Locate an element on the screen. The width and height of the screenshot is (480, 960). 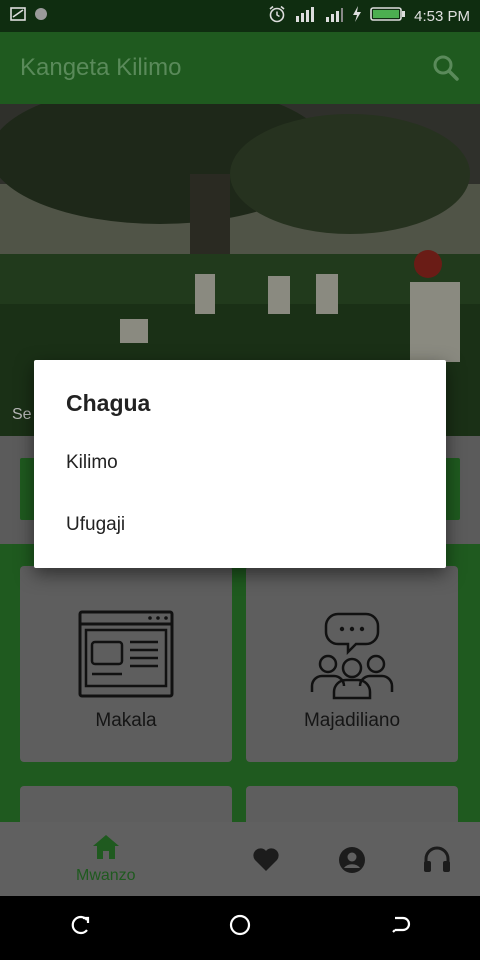
screenshot-notification-icon is located at coordinates (18, 16).